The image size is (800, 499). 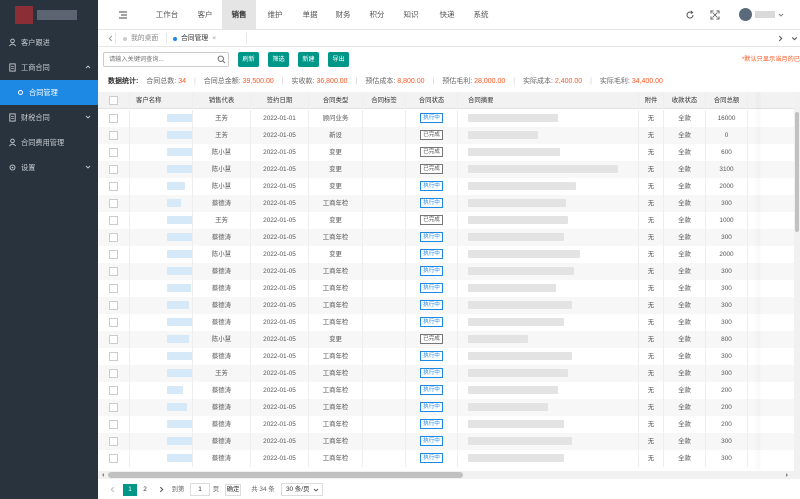 I want to click on table-row: 王芳 2022-01-05 工商年检 执行中 无全款 300, so click(x=449, y=373).